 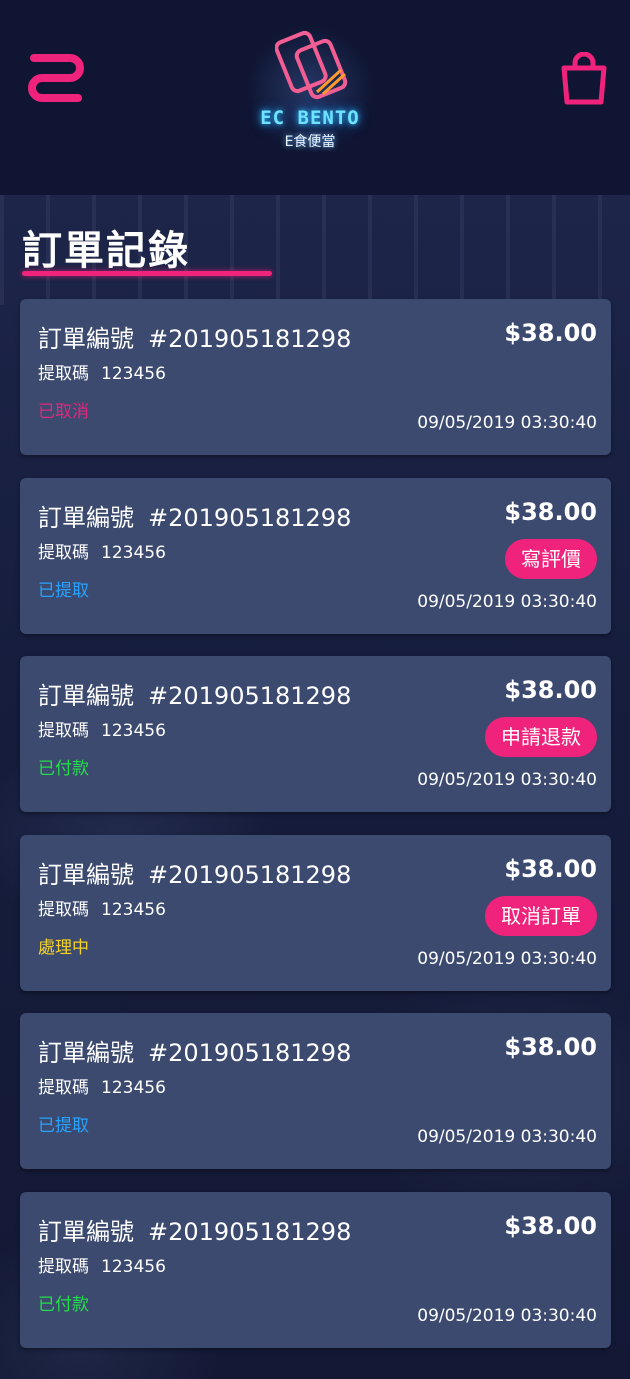 I want to click on page-title: 訂單記錄, so click(x=106, y=251).